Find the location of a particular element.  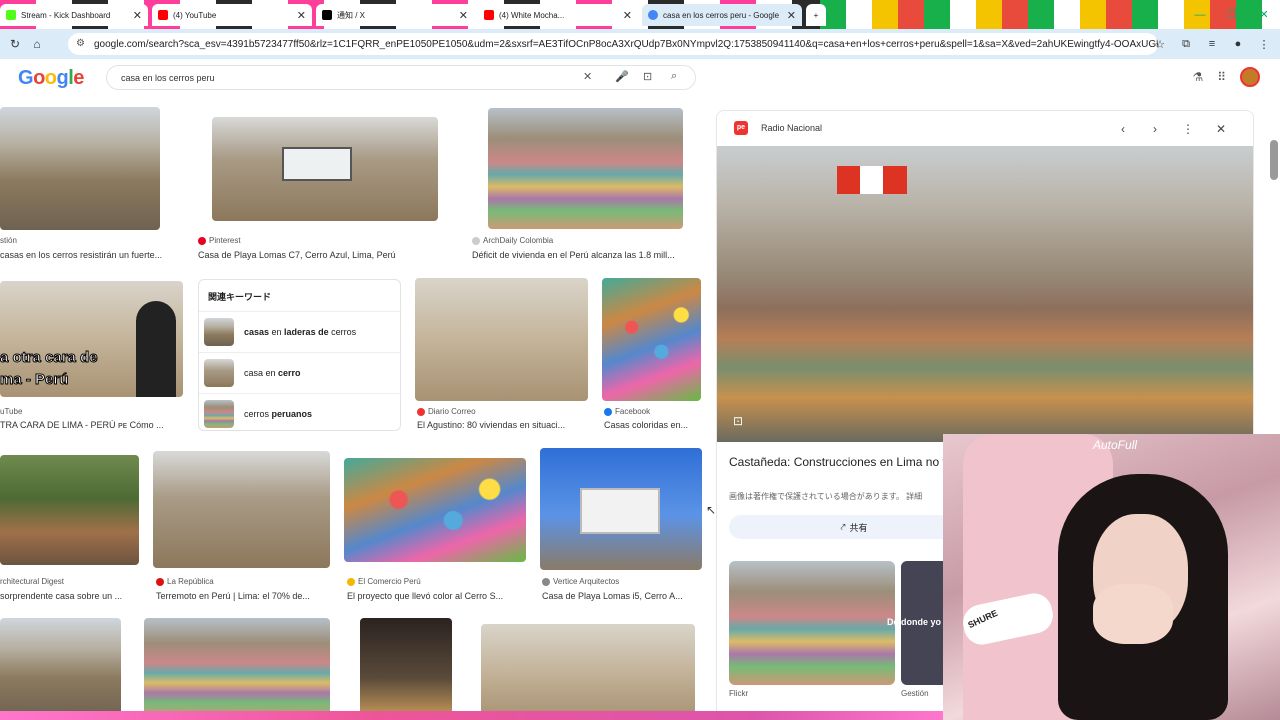

maximize-icon: ❐ is located at coordinates (1232, 14).